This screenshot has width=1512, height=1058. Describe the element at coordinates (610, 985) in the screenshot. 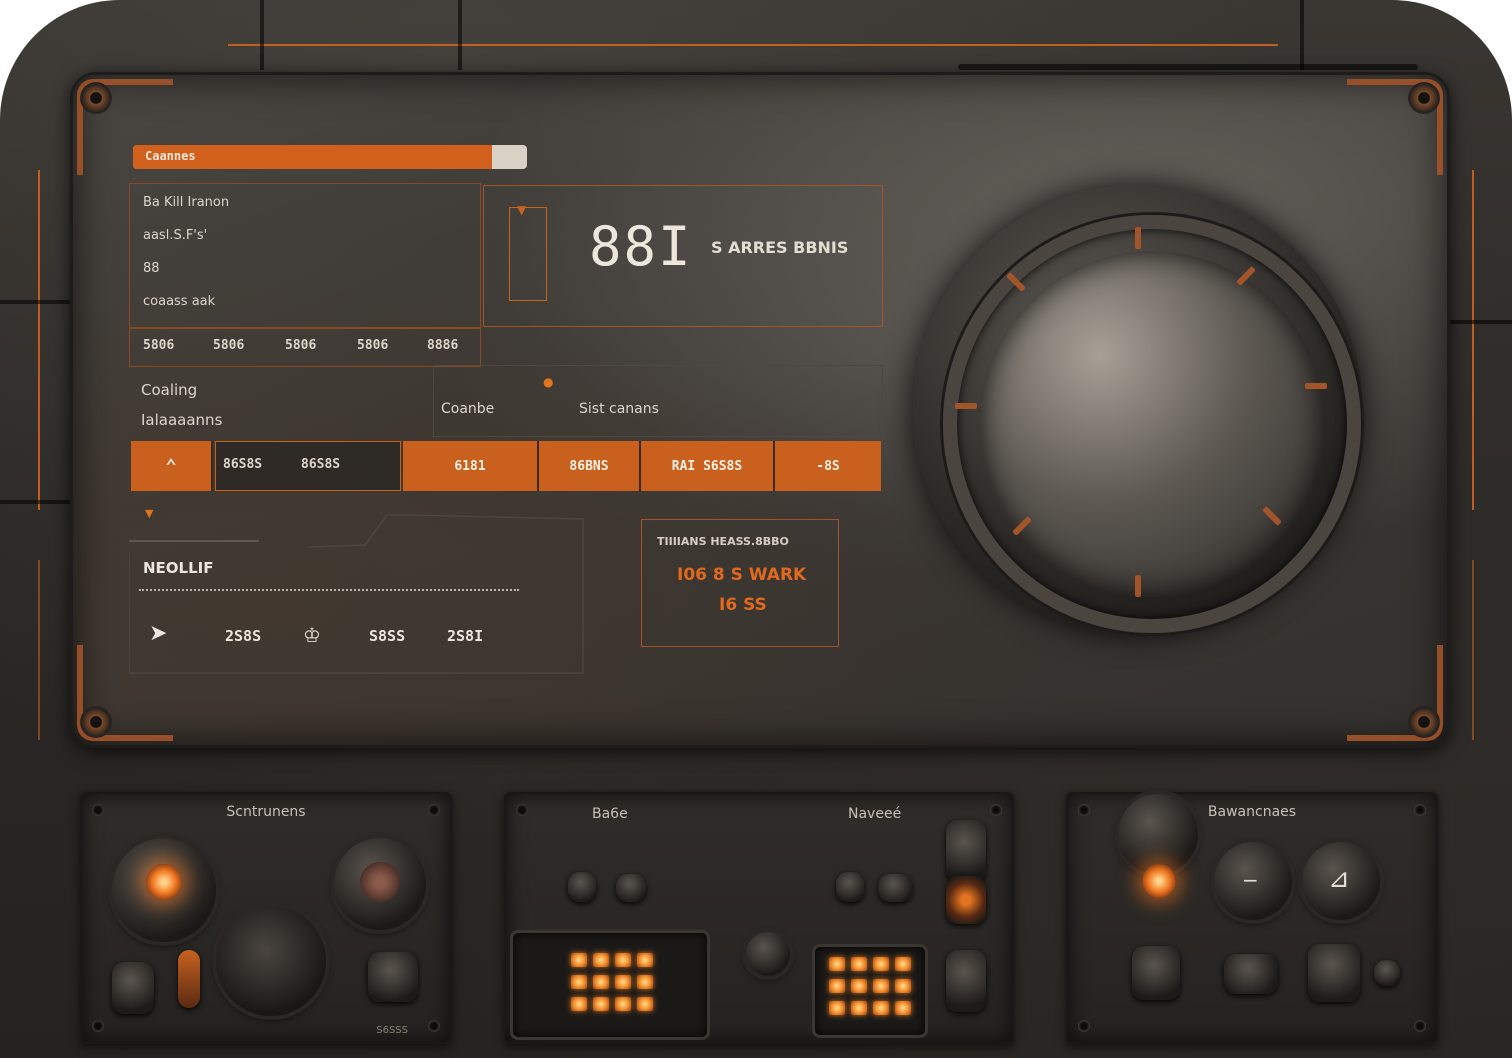

I see `keypad-left` at that location.